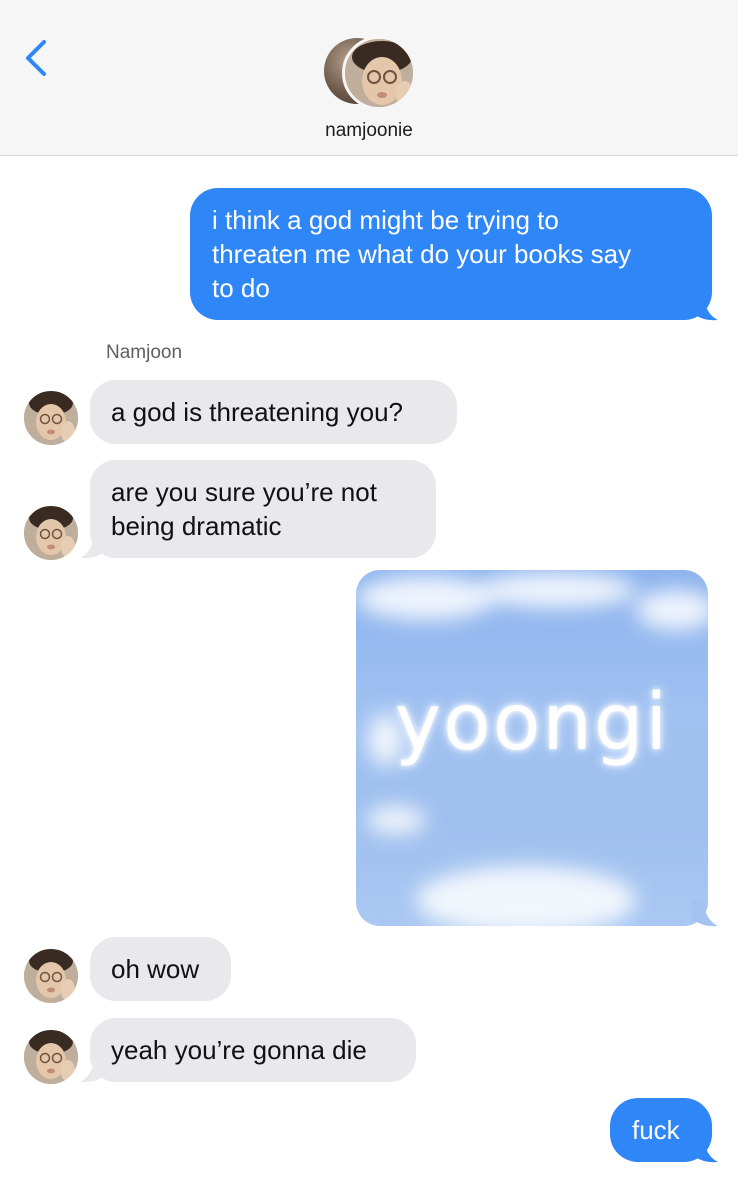 This screenshot has height=1200, width=738. Describe the element at coordinates (196, 526) in the screenshot. I see `message-text-line: being dramatic` at that location.